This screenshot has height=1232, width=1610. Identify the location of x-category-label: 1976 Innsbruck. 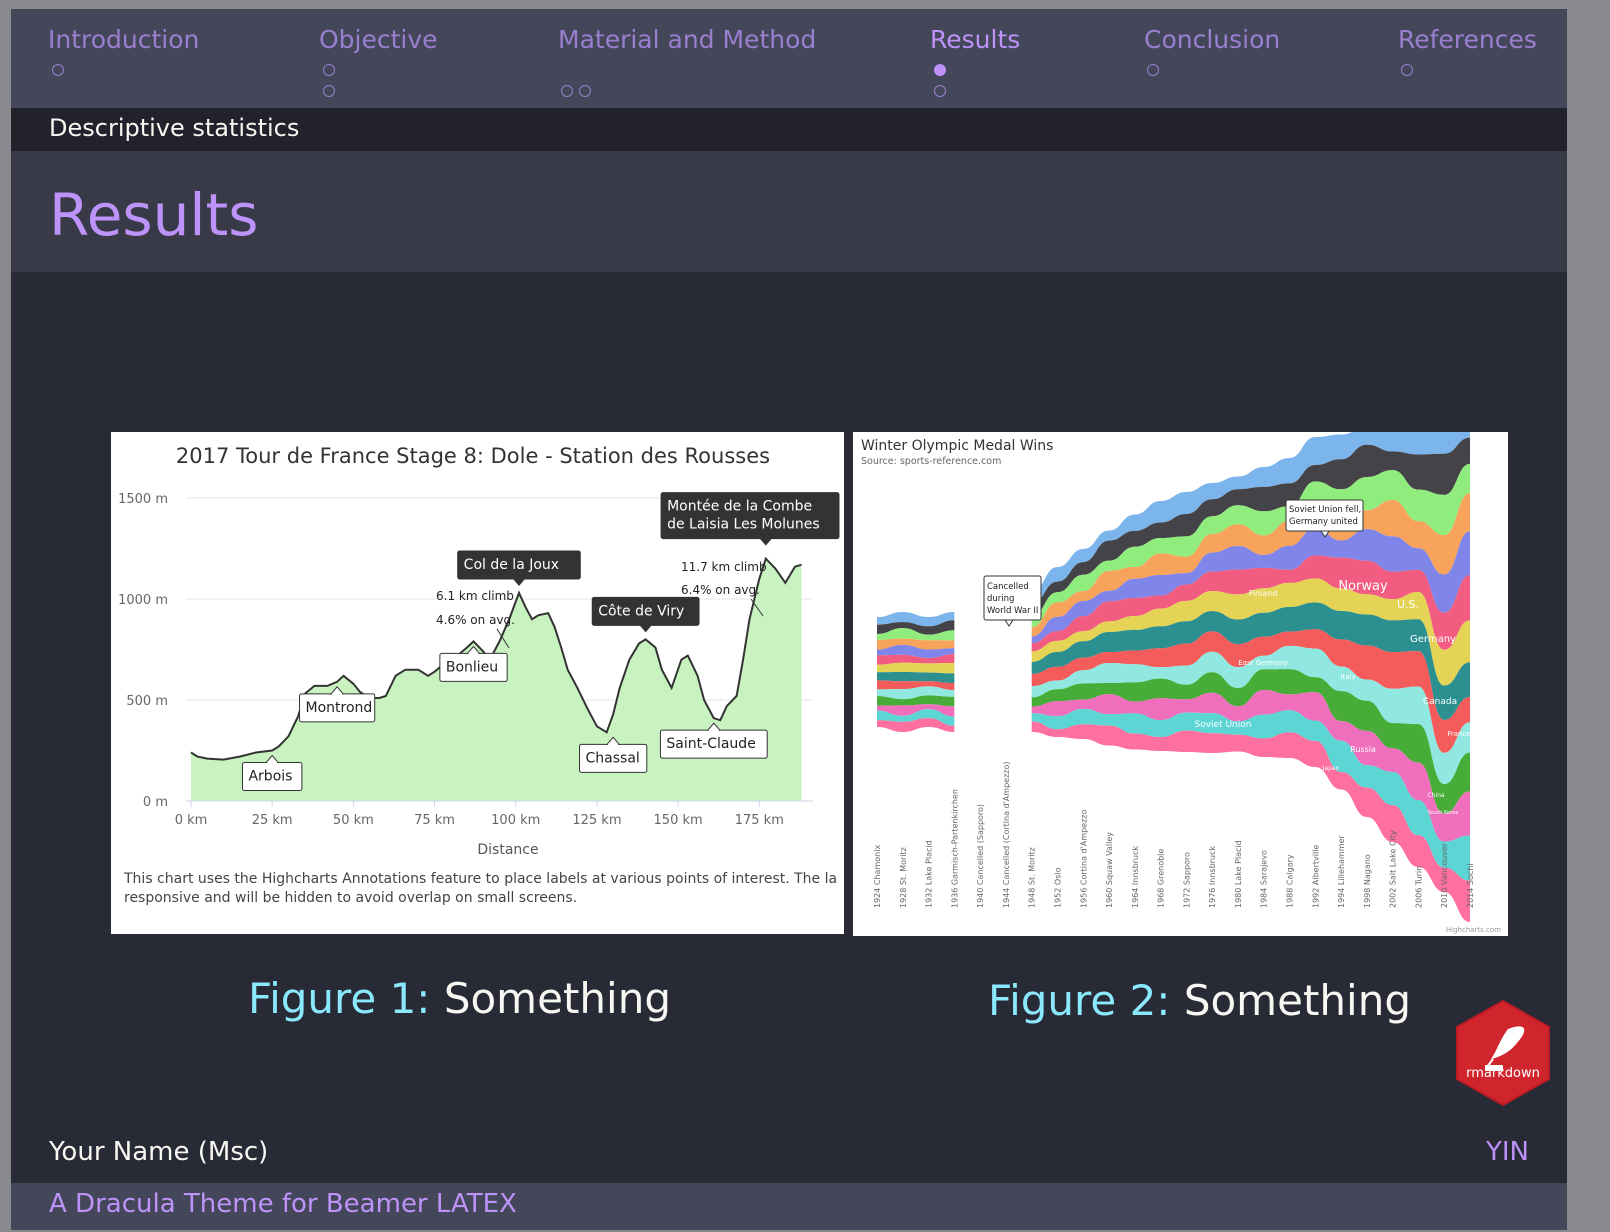
(1212, 877).